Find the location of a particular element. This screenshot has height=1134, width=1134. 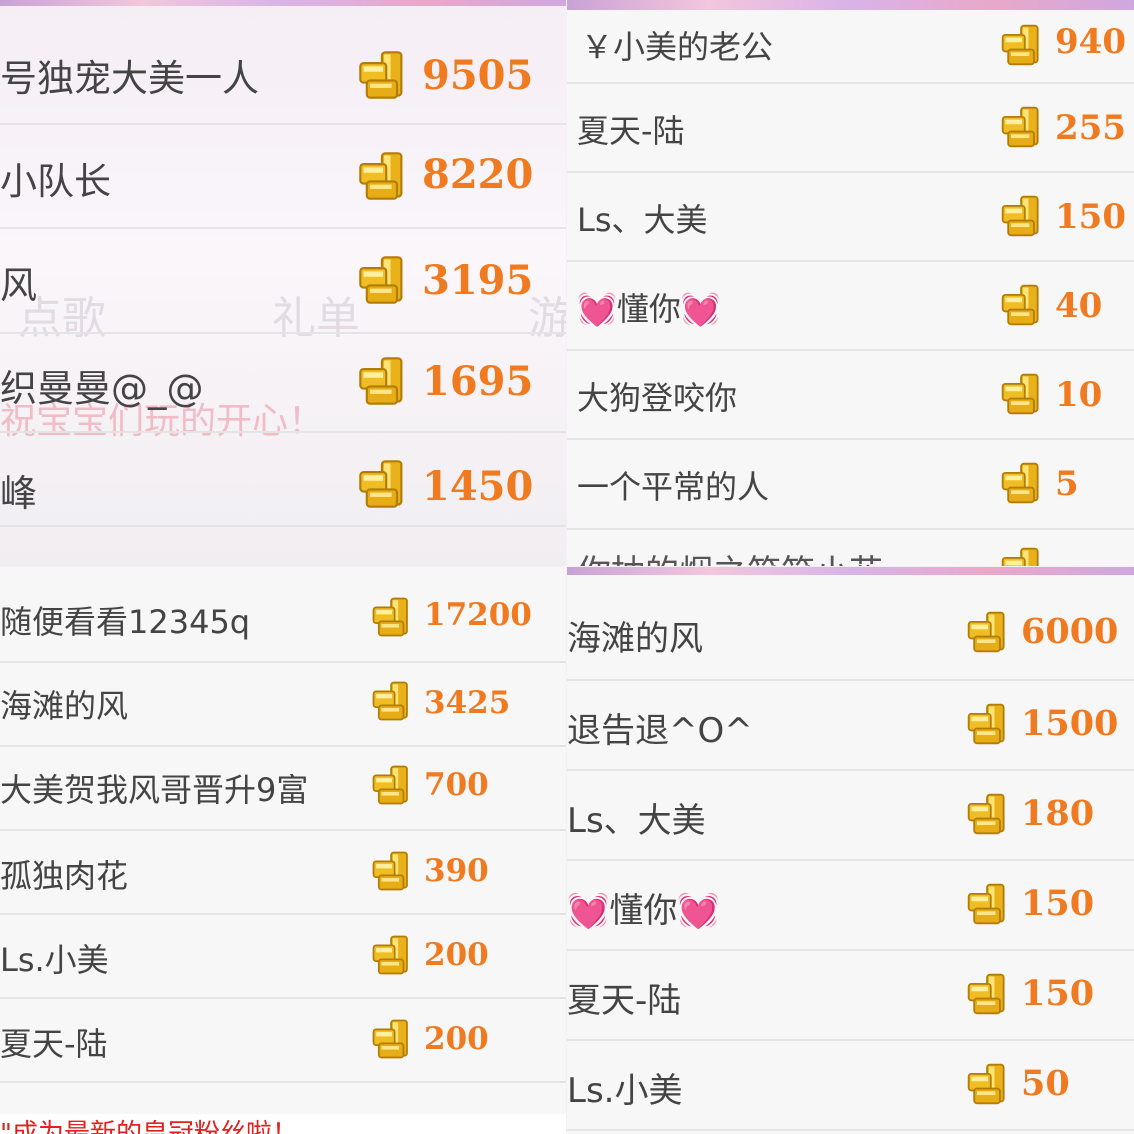

fan-name: ￥小美的老公 is located at coordinates (677, 47).